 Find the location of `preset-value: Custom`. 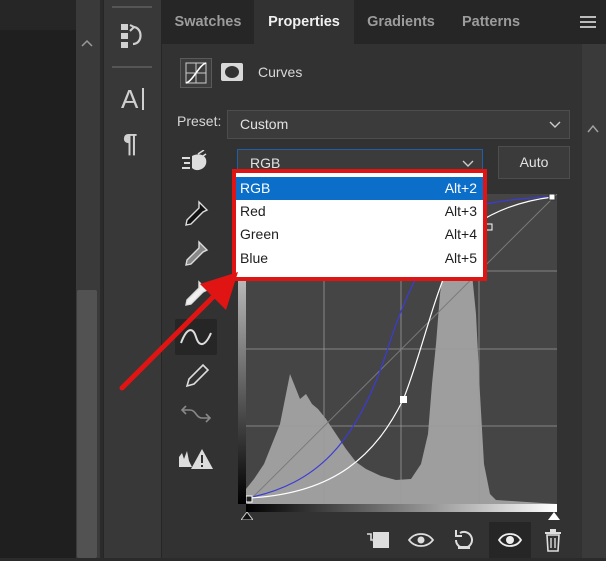

preset-value: Custom is located at coordinates (264, 124).